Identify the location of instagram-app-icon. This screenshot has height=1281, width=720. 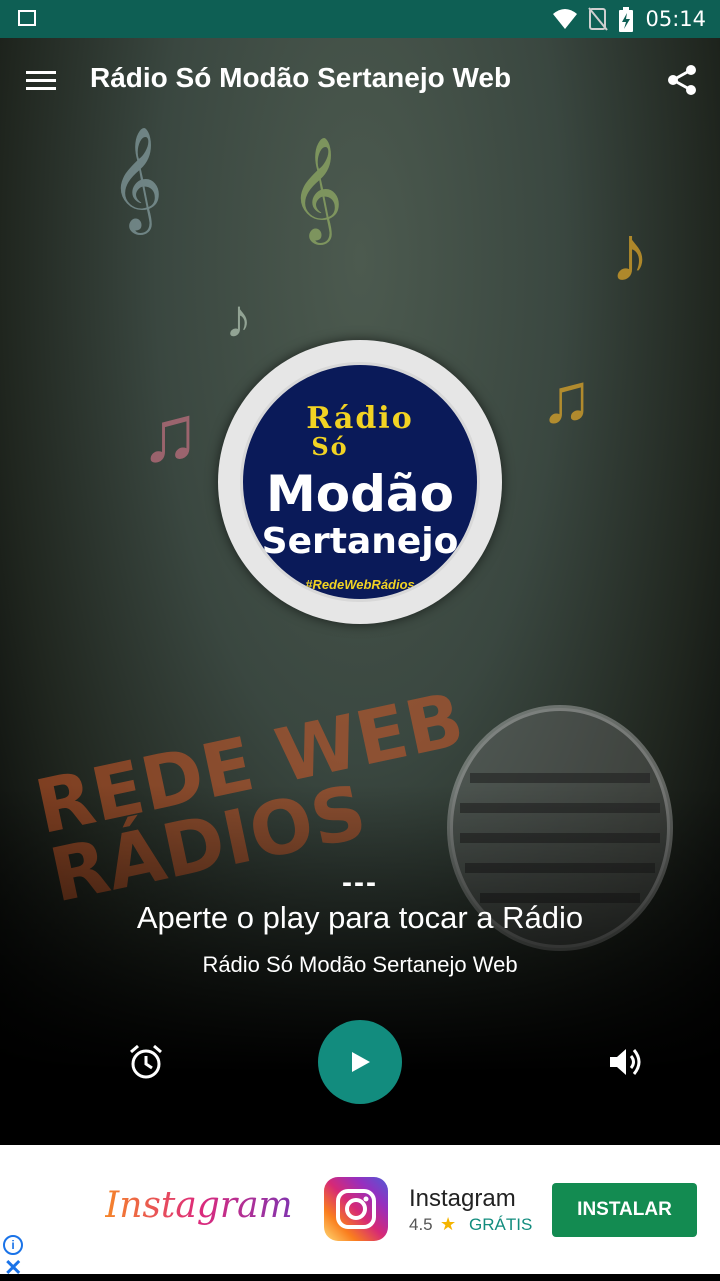
(356, 1209).